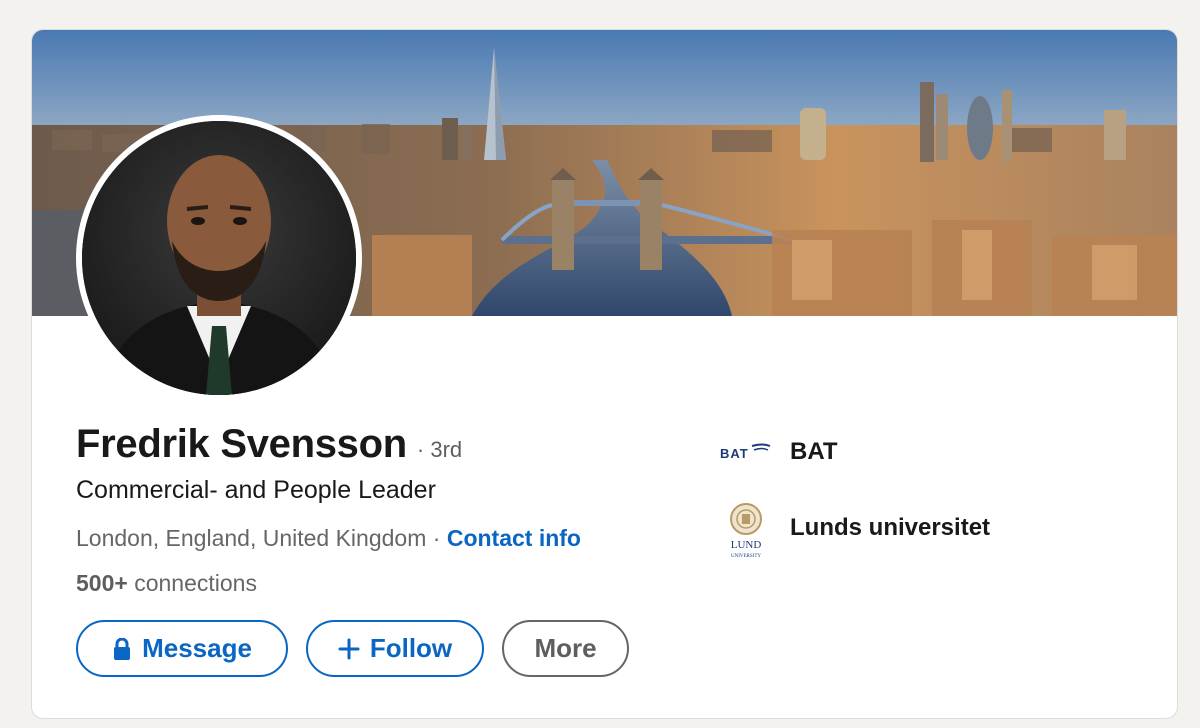 Image resolution: width=1200 pixels, height=728 pixels. What do you see at coordinates (855, 452) in the screenshot?
I see `experience-item-bat: BAT BAT` at bounding box center [855, 452].